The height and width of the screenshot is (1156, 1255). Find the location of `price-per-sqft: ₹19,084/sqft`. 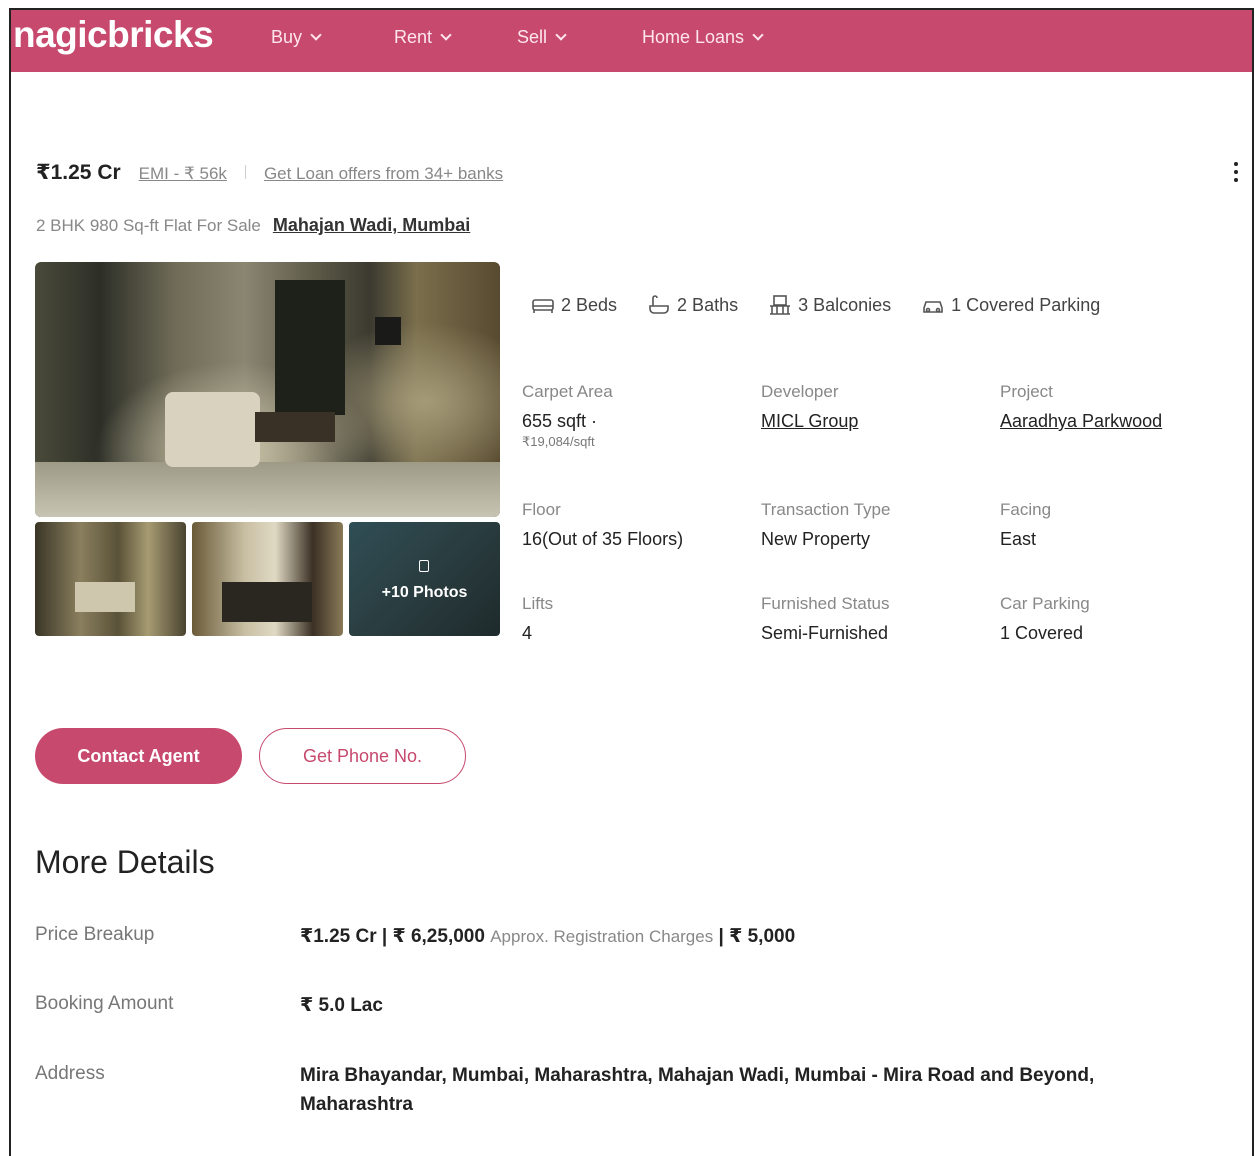

price-per-sqft: ₹19,084/sqft is located at coordinates (558, 441).